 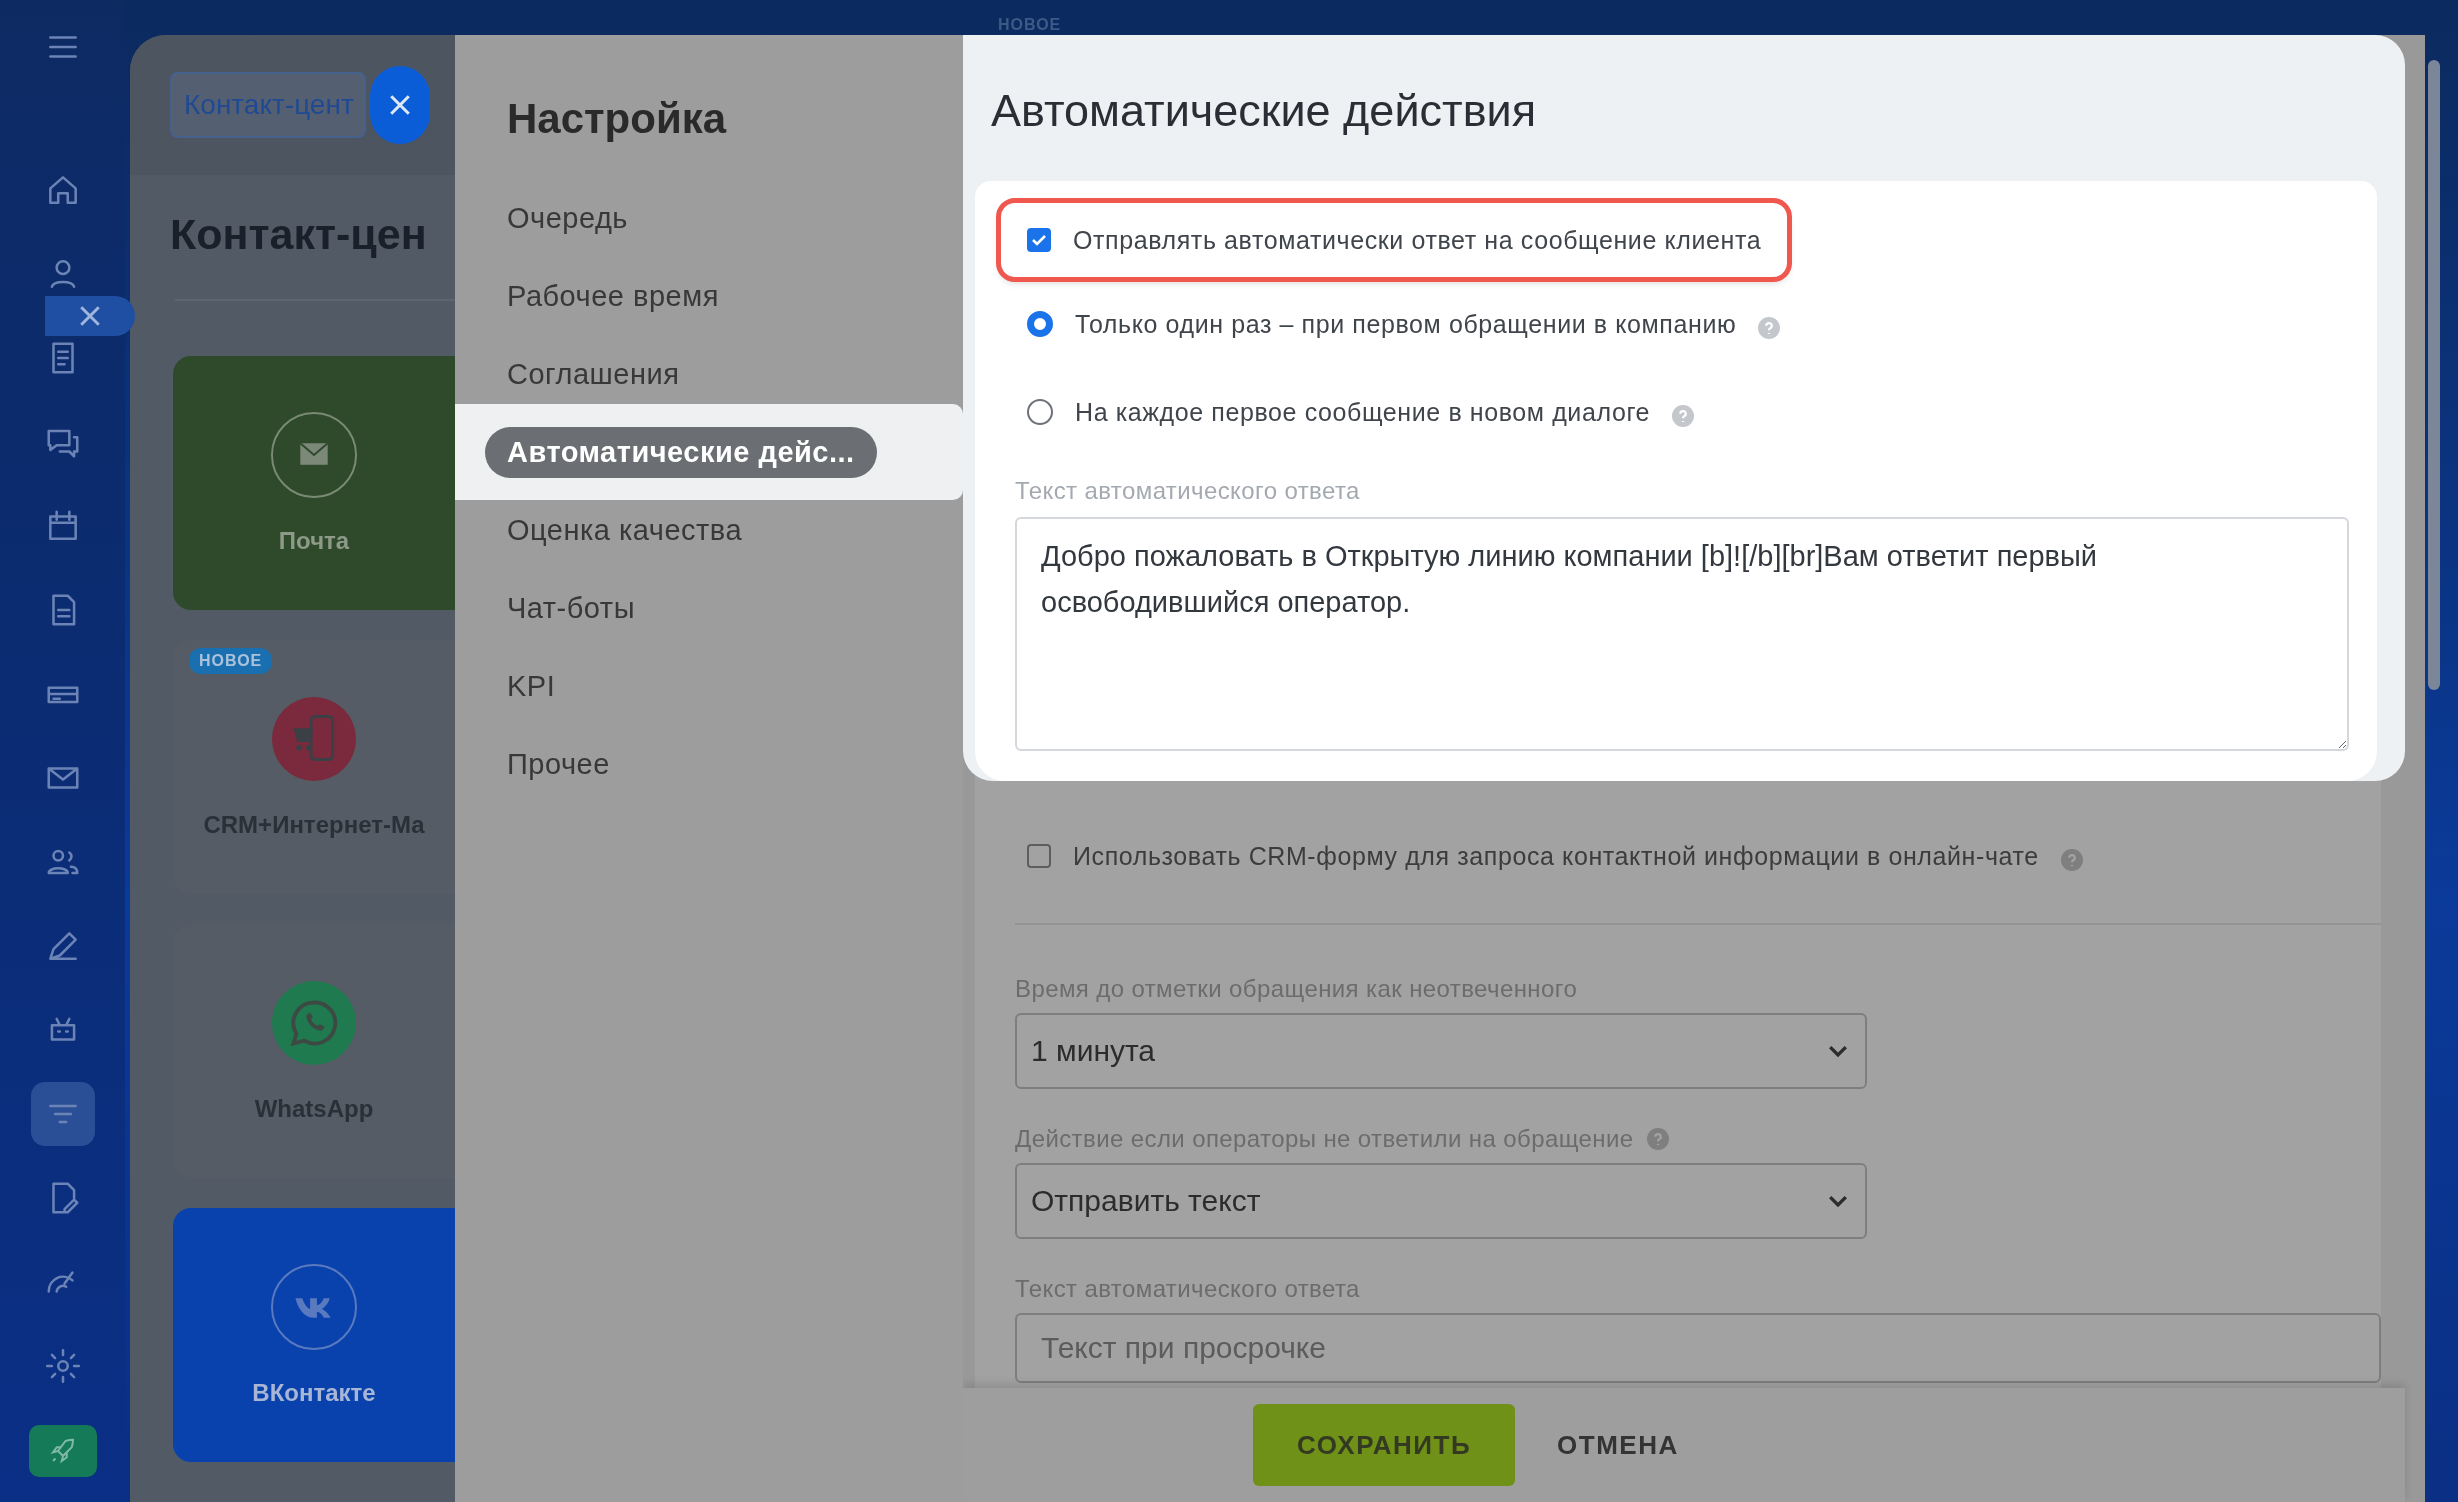 I want to click on settings-nav-item: Очередь, so click(x=567, y=218).